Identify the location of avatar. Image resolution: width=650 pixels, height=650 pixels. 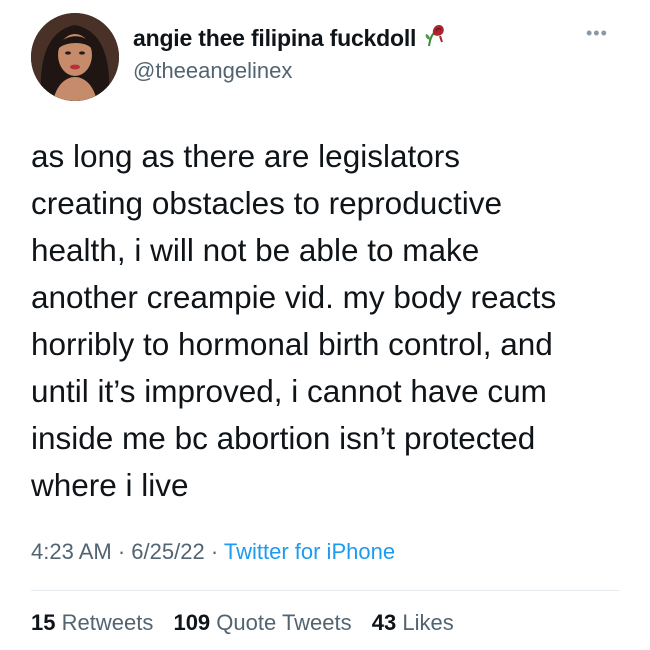
(75, 57).